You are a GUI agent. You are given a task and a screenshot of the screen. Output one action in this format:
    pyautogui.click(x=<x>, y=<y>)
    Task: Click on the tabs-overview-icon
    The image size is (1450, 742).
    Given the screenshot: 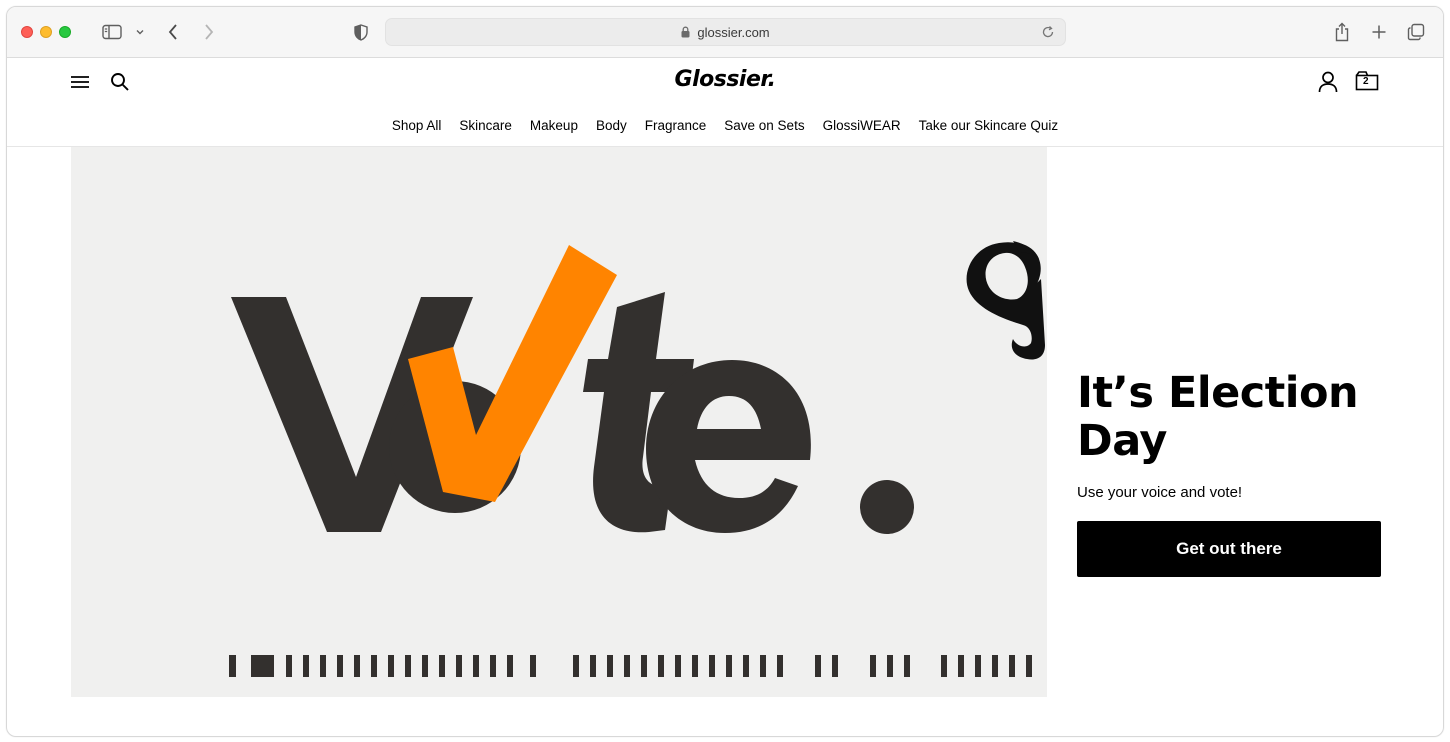 What is the action you would take?
    pyautogui.click(x=1416, y=32)
    